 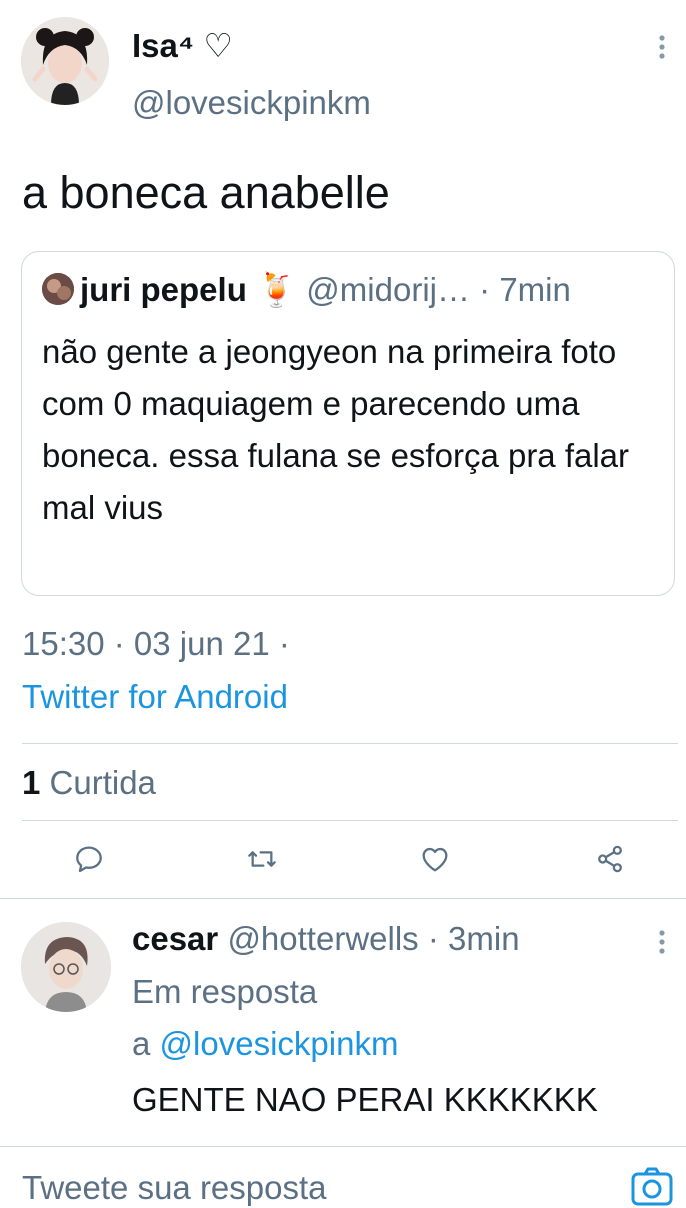 What do you see at coordinates (279, 1043) in the screenshot?
I see `in-reply-to-handle: @lovesickpinkm` at bounding box center [279, 1043].